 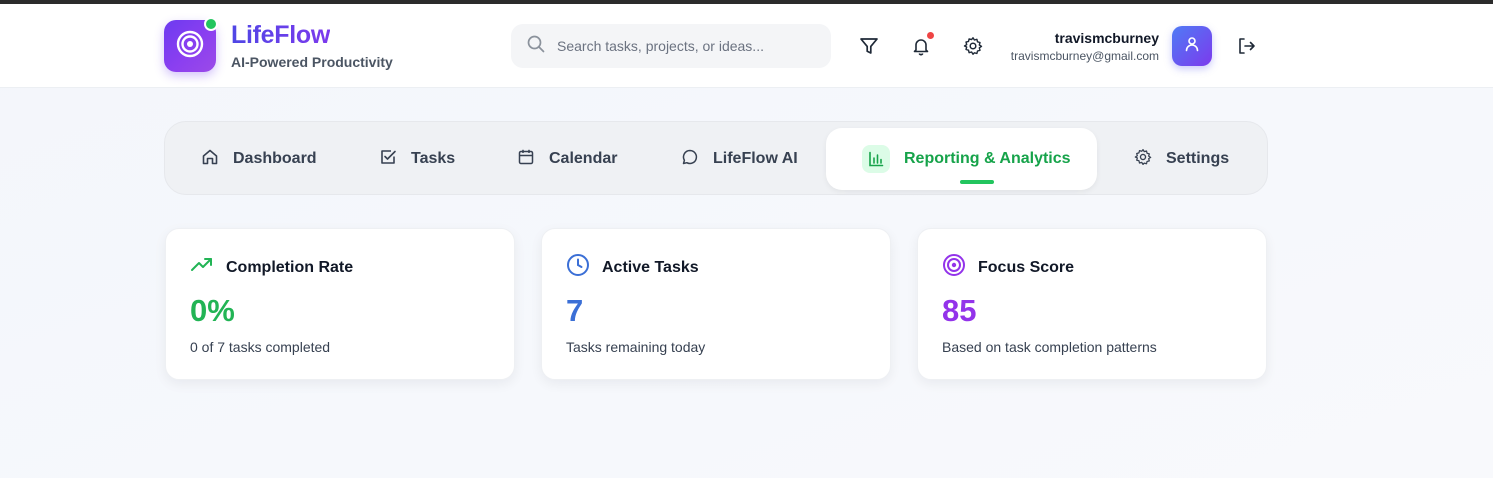 What do you see at coordinates (1049, 347) in the screenshot?
I see `card-description: Based on task completion patterns` at bounding box center [1049, 347].